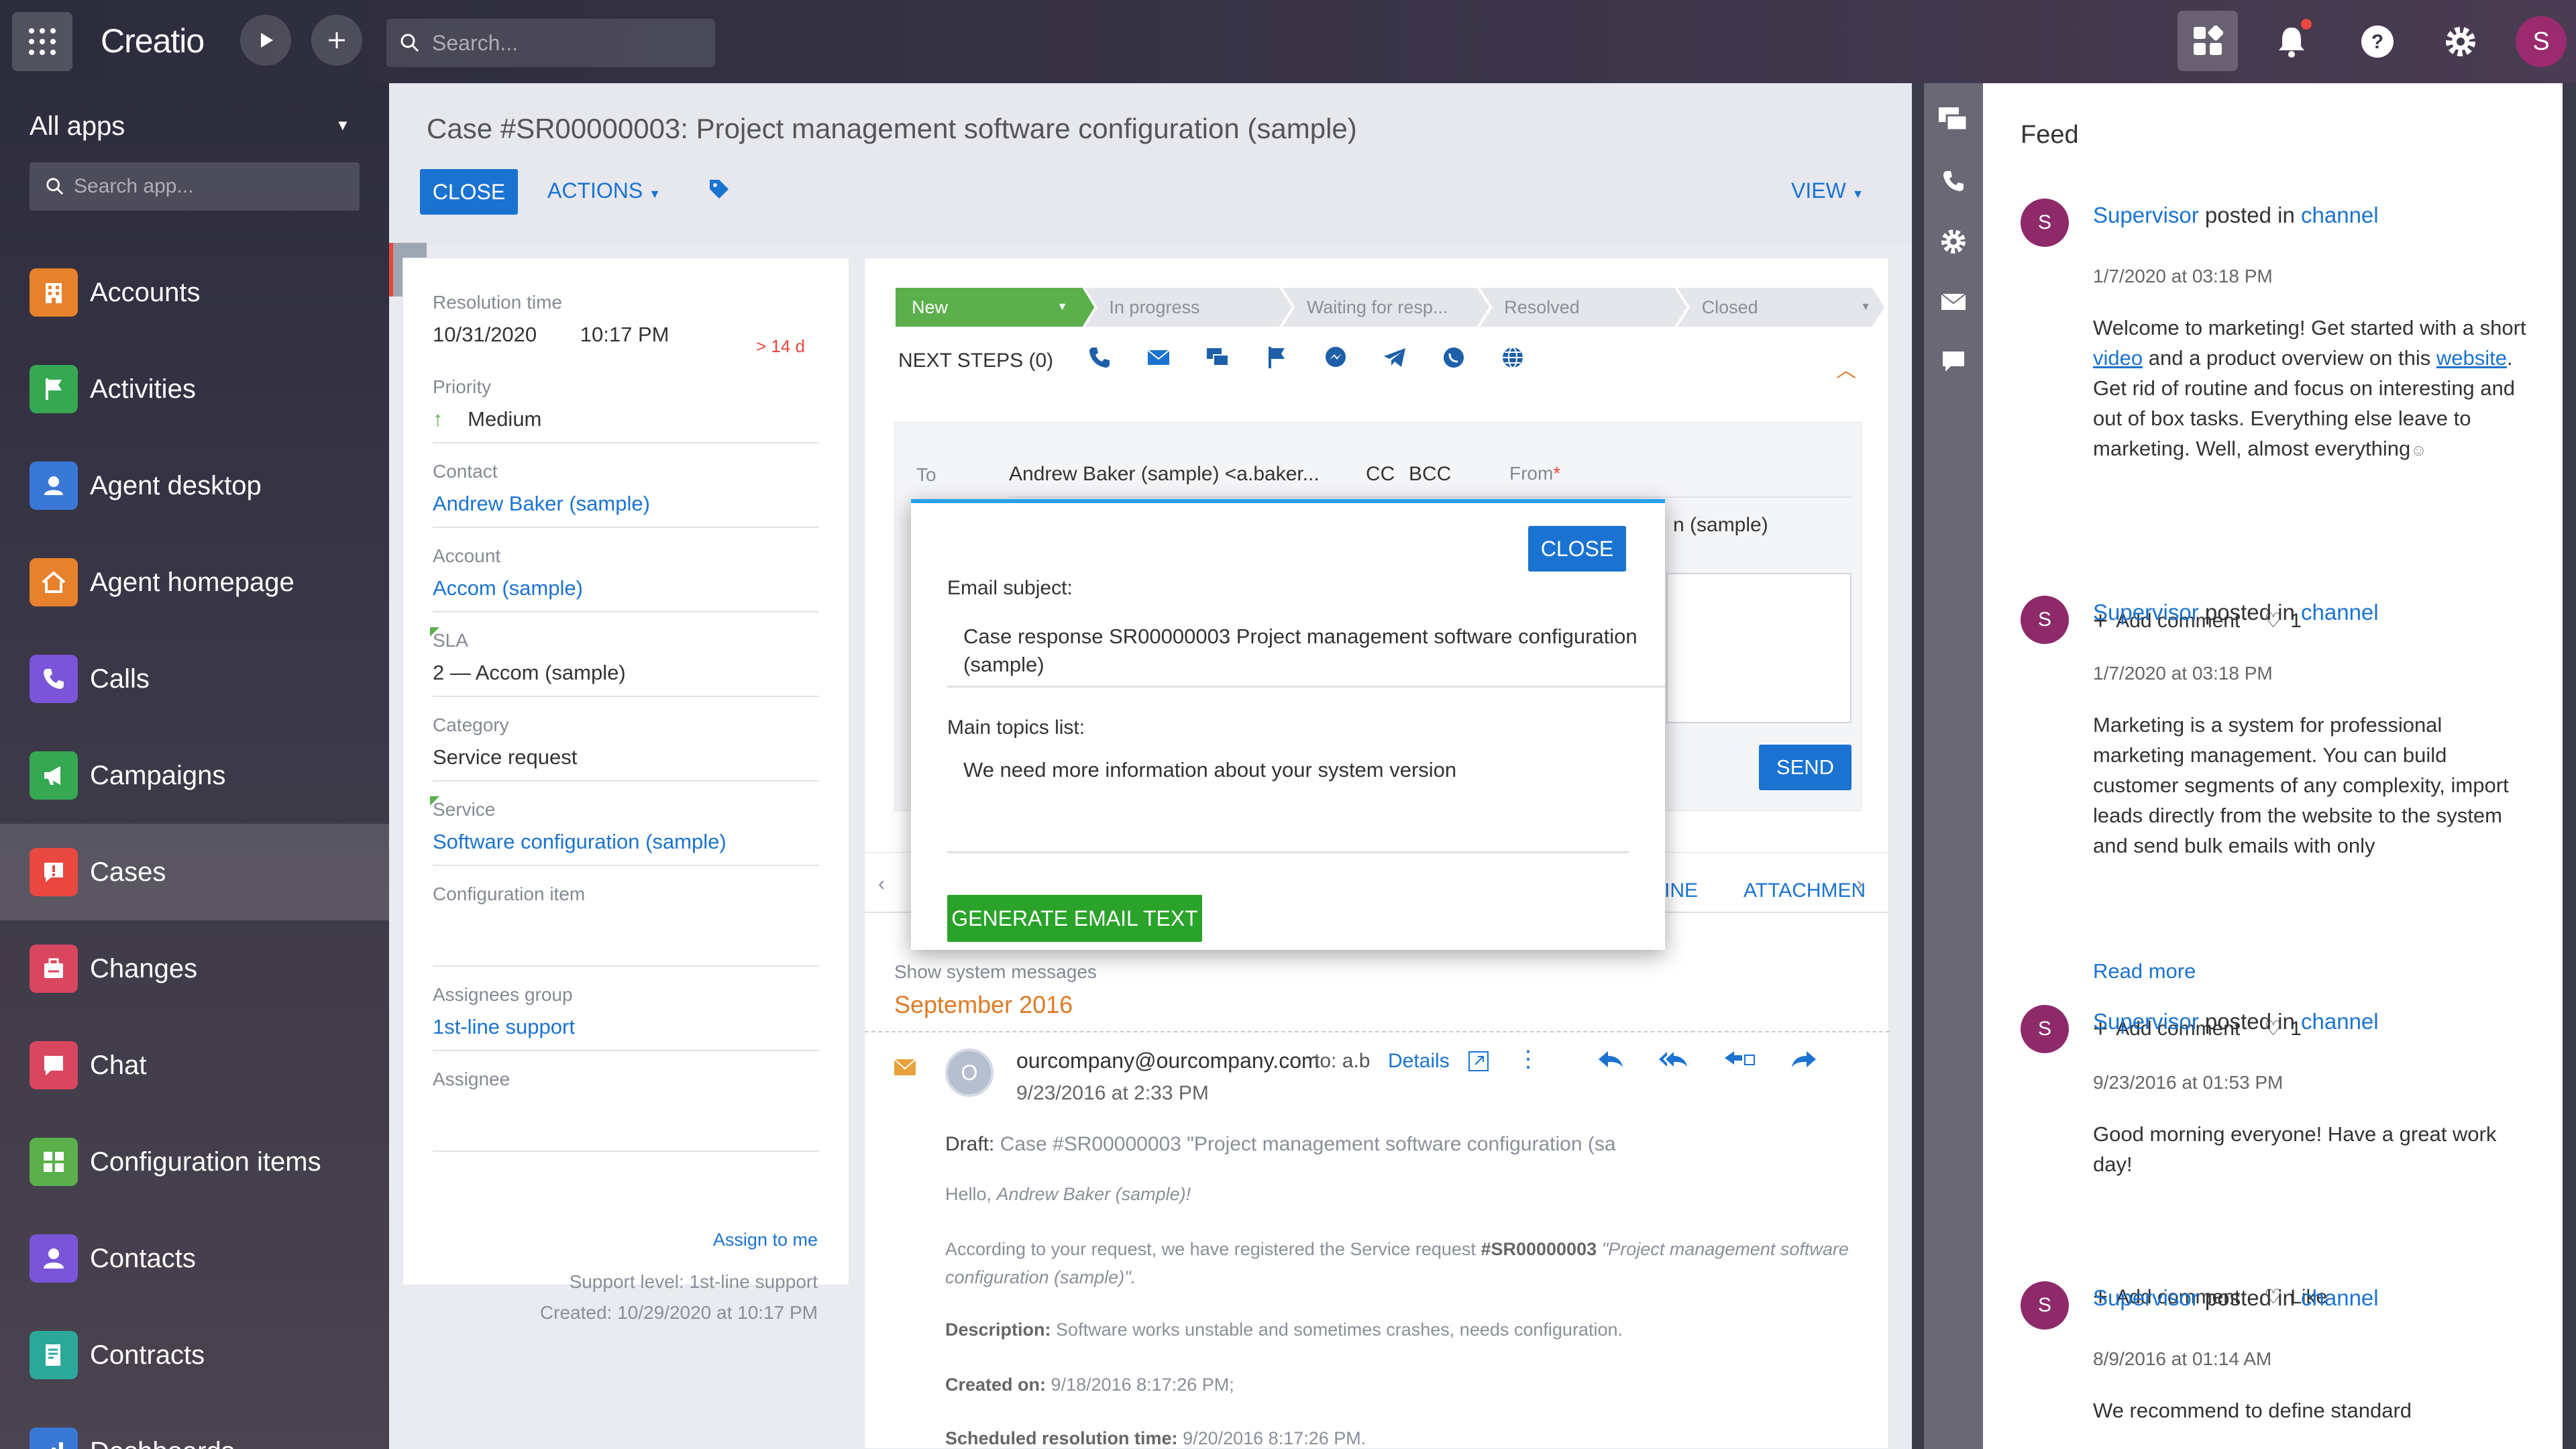  I want to click on bcc-button: BCC, so click(1430, 474).